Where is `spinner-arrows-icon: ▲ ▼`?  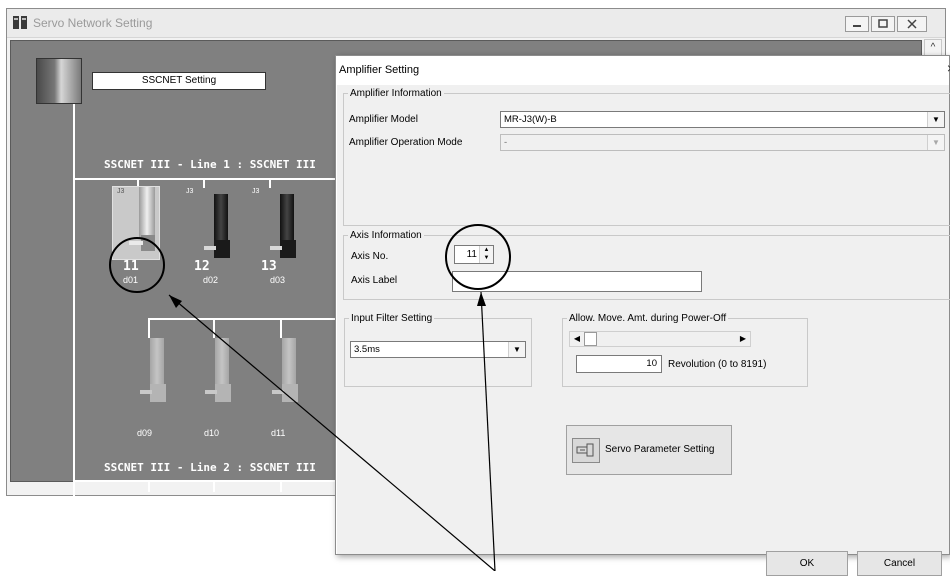
spinner-arrows-icon: ▲ ▼ is located at coordinates (486, 254).